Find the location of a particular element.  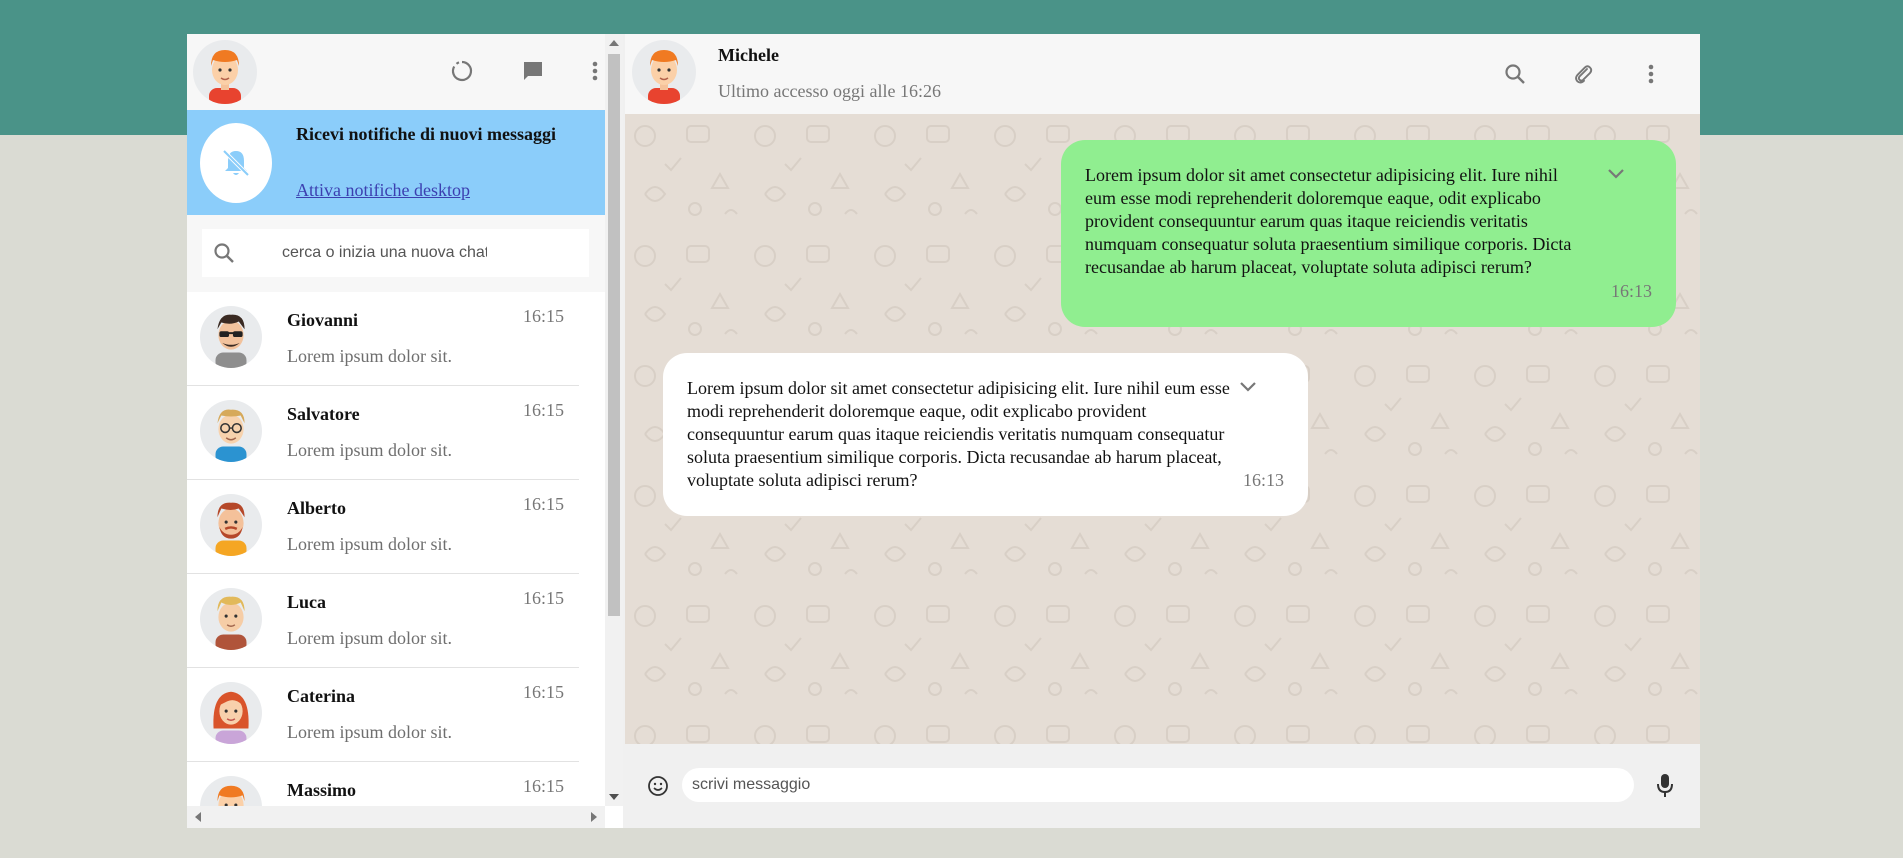

vertical-scrollbar is located at coordinates (614, 420).